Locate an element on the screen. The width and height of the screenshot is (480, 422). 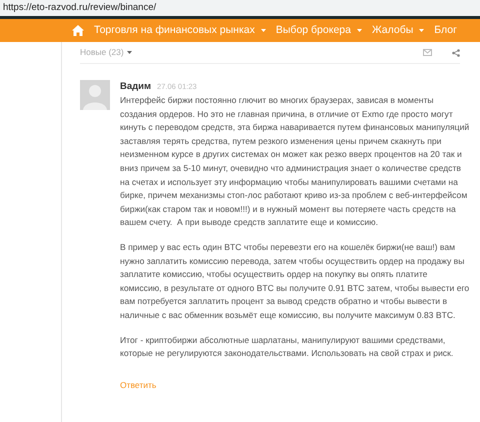
sort-dropdown: Новые (23) is located at coordinates (106, 52).